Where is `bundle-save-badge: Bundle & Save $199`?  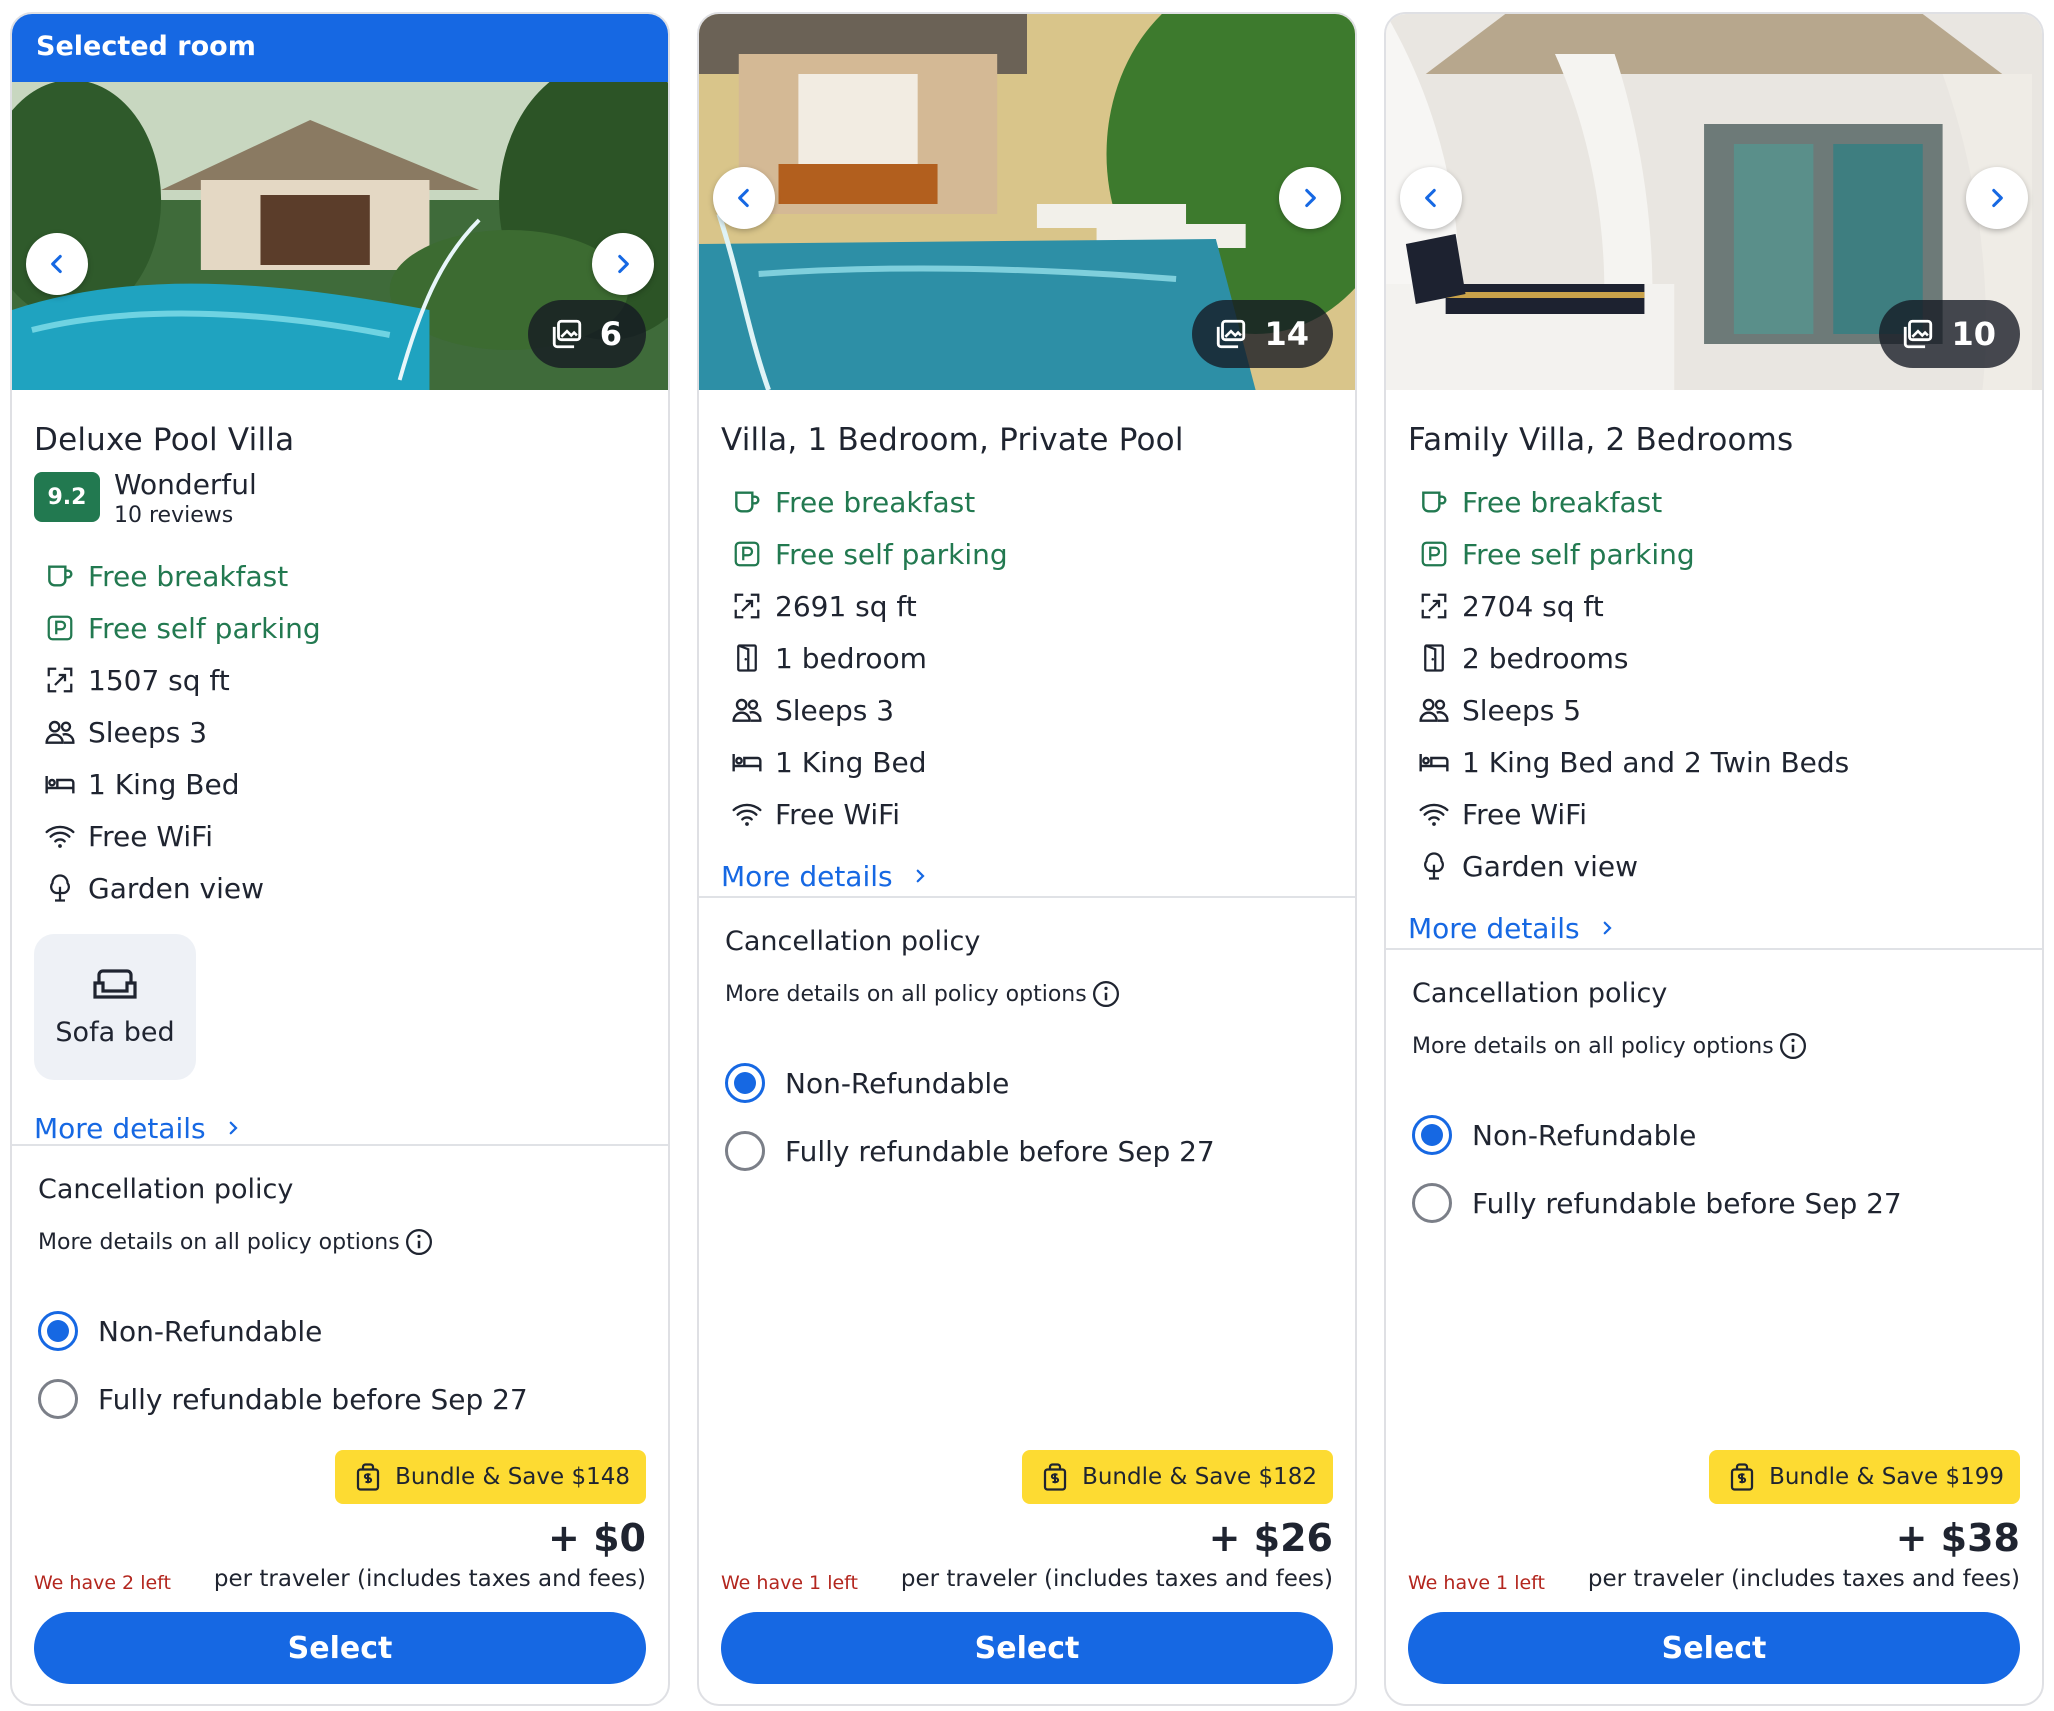
bundle-save-badge: Bundle & Save $199 is located at coordinates (1864, 1477).